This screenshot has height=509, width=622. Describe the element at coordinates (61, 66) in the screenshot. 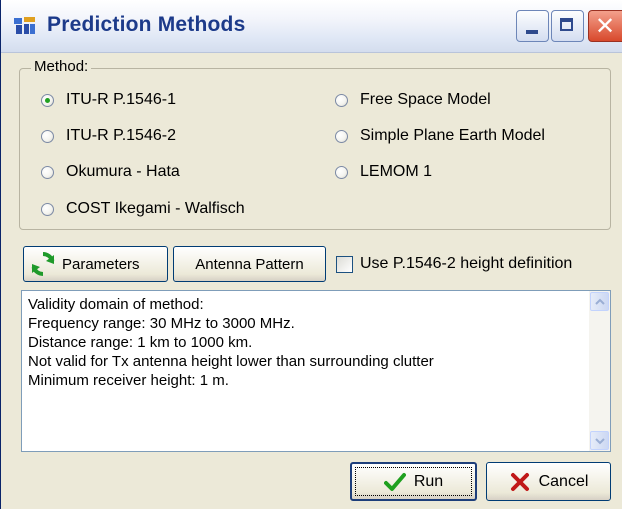

I see `method-group-legend: Method:` at that location.